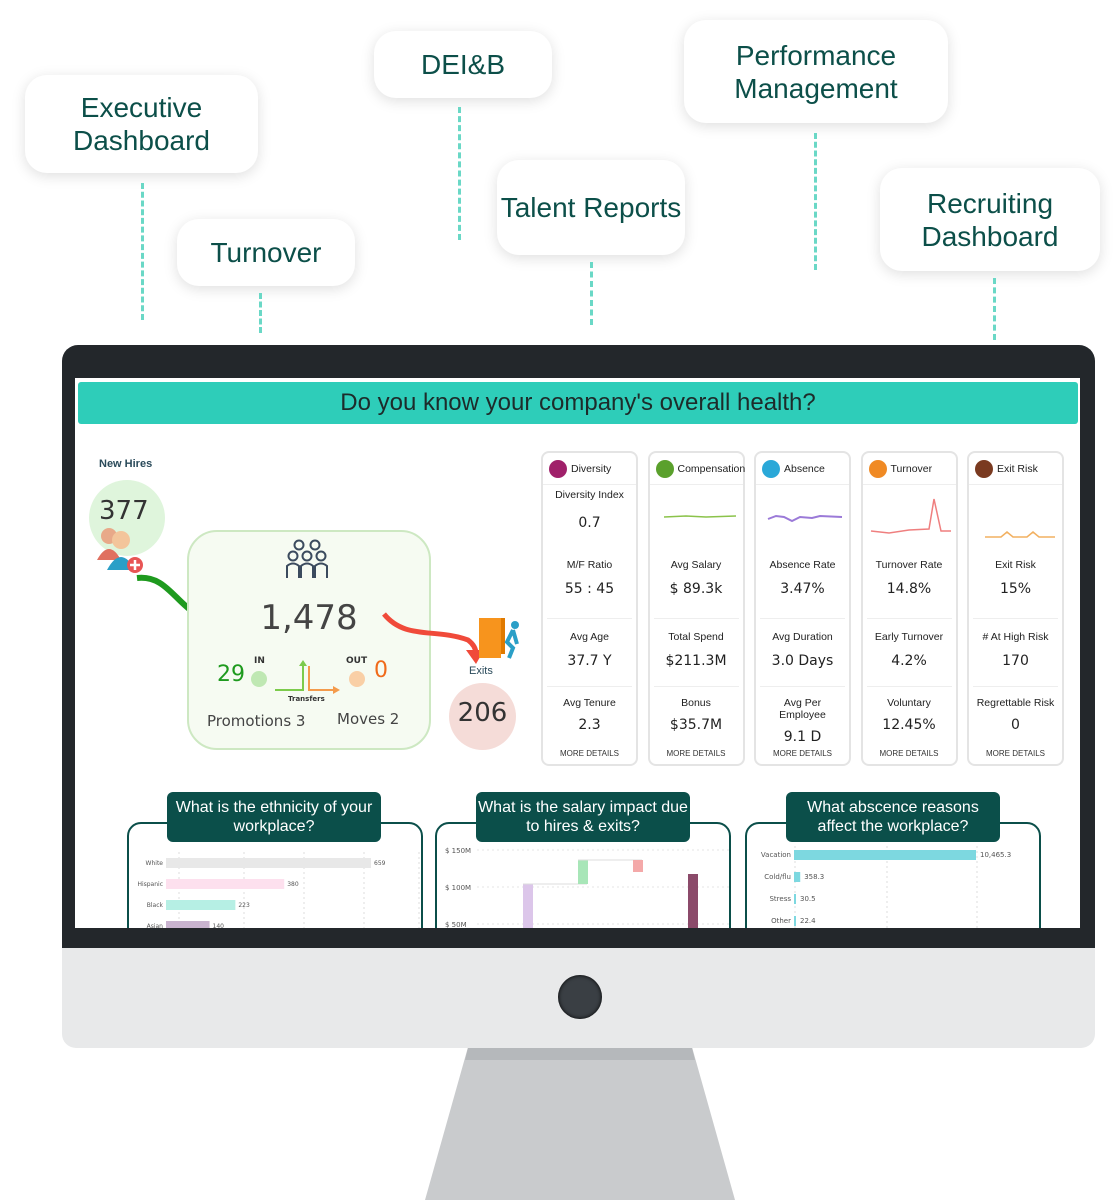 This screenshot has width=1119, height=1200. What do you see at coordinates (266, 252) in the screenshot?
I see `callout-turnover: Turnover` at bounding box center [266, 252].